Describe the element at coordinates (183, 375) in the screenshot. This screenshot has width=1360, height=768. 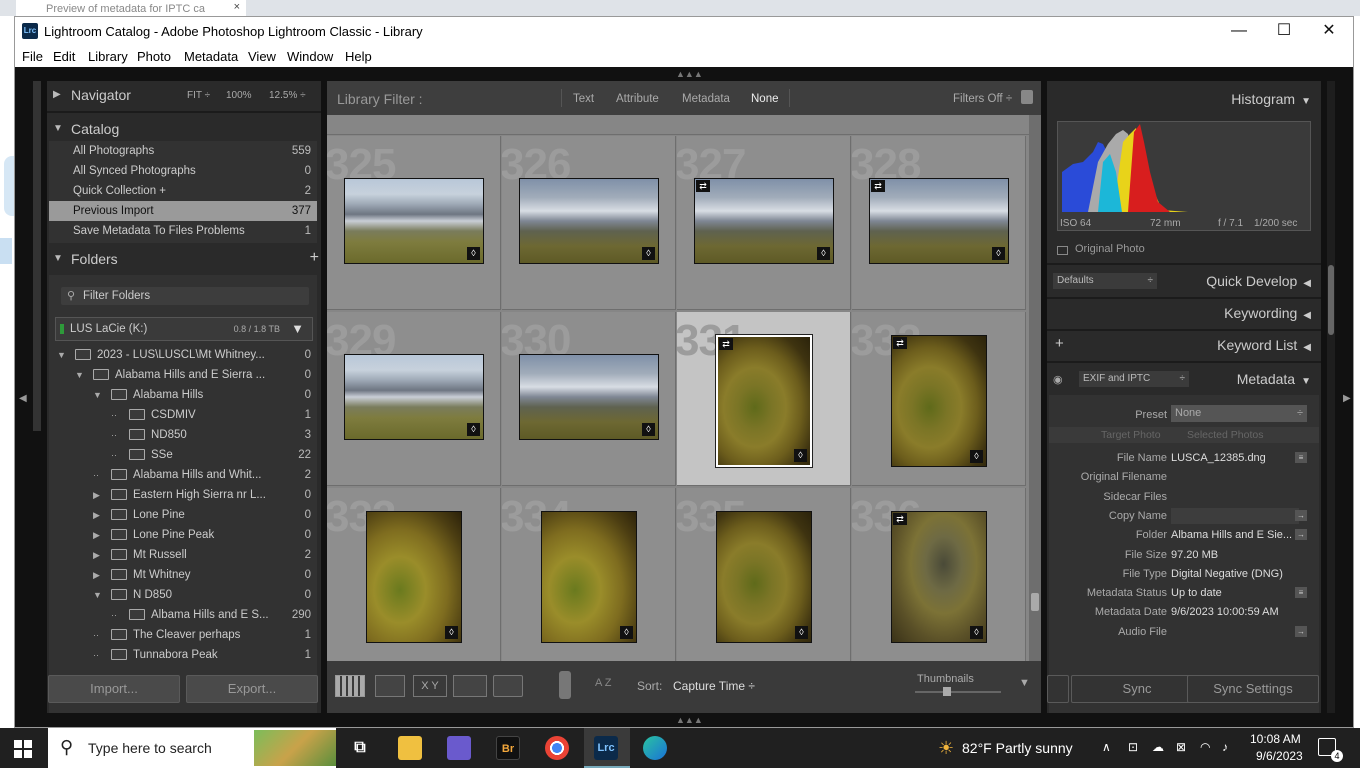
I see `folder-item: ▼ Alabama Hills and E Sierra ... 0` at that location.